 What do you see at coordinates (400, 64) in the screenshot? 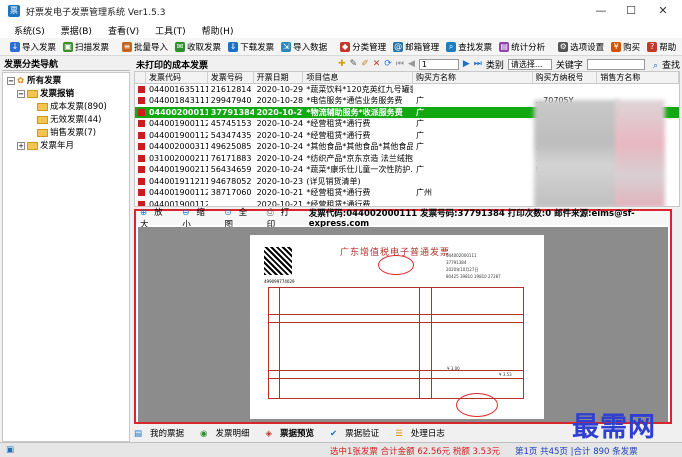
I see `first-page-icon: ⏮` at bounding box center [400, 64].